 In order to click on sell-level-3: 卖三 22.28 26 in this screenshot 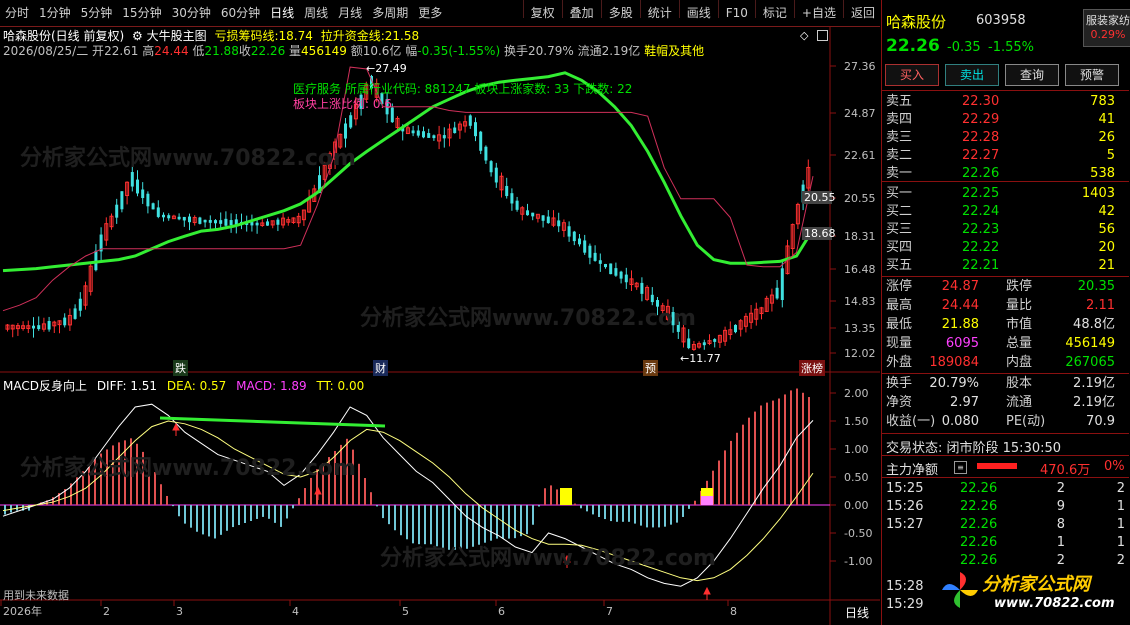, I will do `click(1005, 138)`.